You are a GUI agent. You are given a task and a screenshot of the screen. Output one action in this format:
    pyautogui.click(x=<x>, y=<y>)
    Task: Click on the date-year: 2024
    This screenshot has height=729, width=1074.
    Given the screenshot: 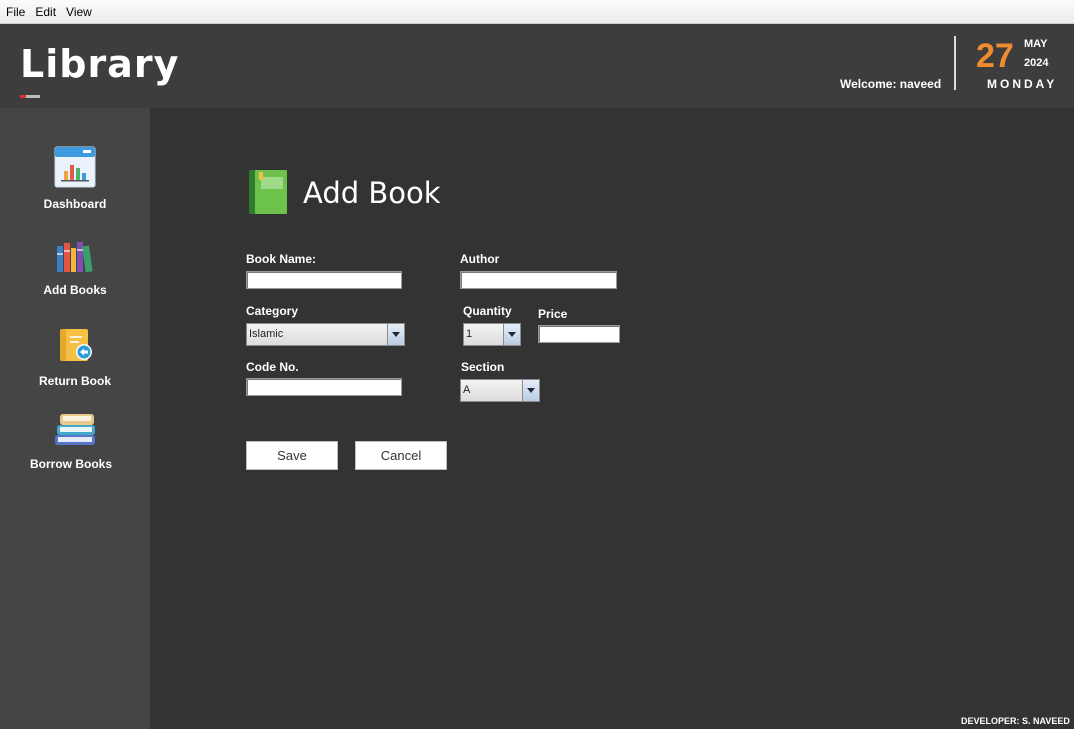 What is the action you would take?
    pyautogui.click(x=1036, y=63)
    